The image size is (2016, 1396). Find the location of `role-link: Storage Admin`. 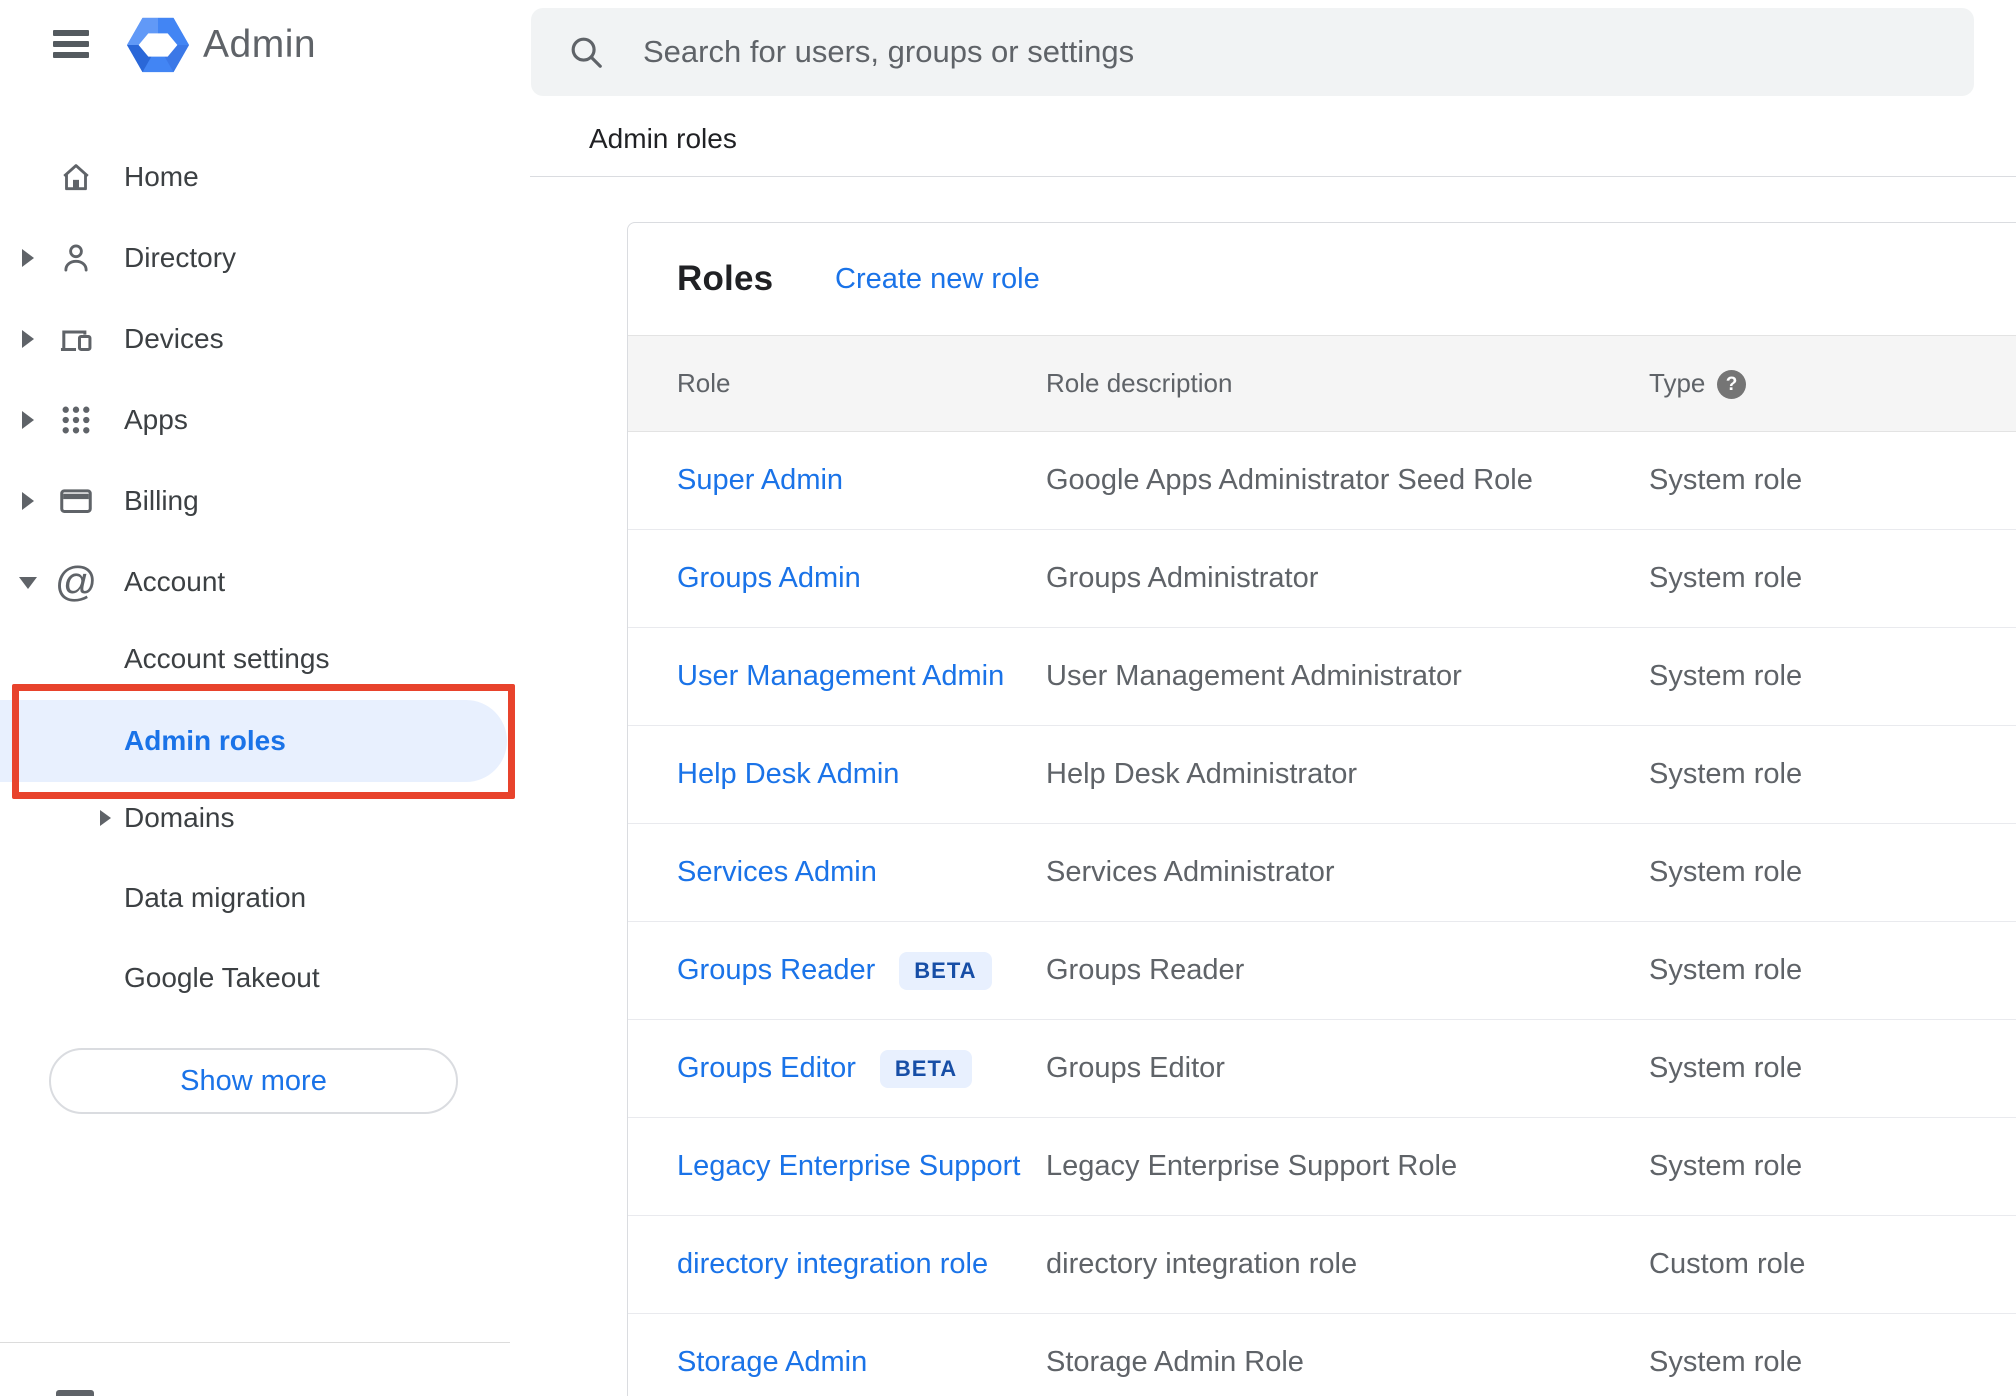

role-link: Storage Admin is located at coordinates (772, 1362).